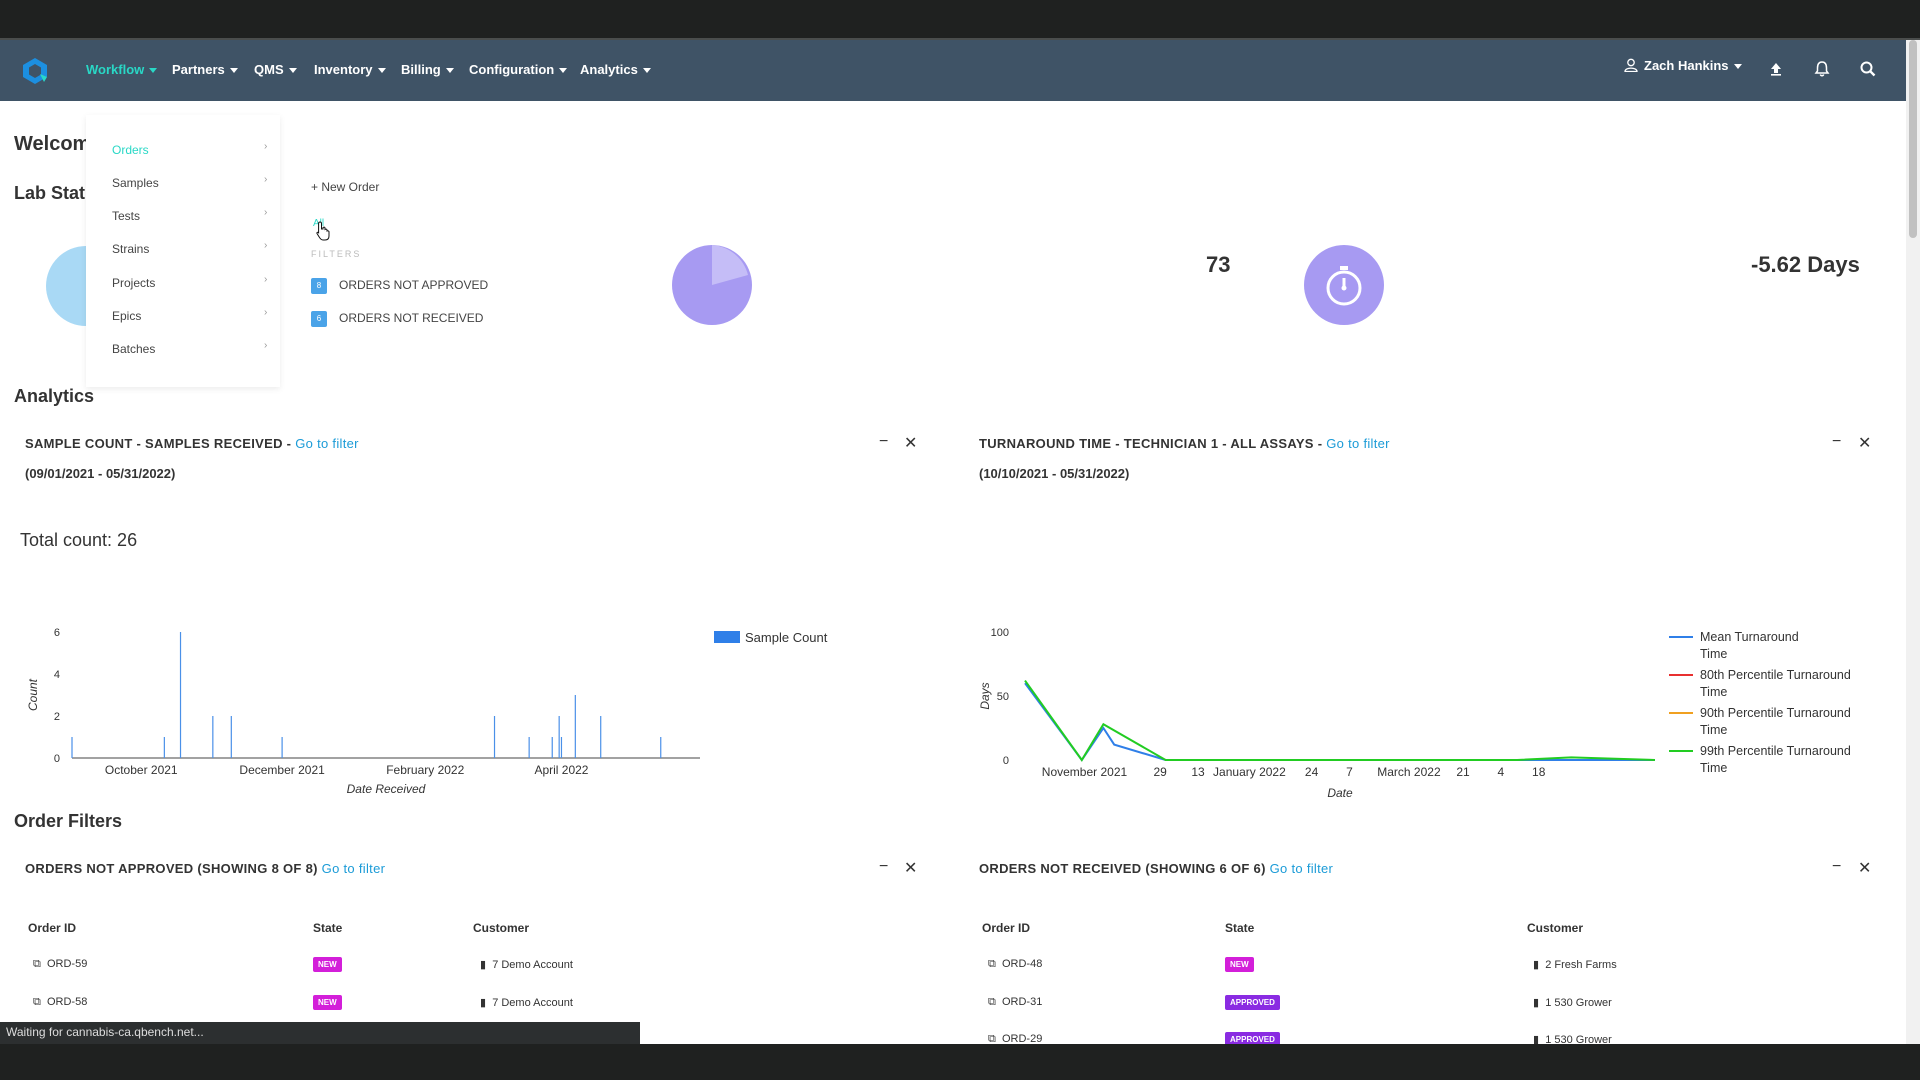 The height and width of the screenshot is (1080, 1920). Describe the element at coordinates (57, 717) in the screenshot. I see `y-tick-label: 2` at that location.